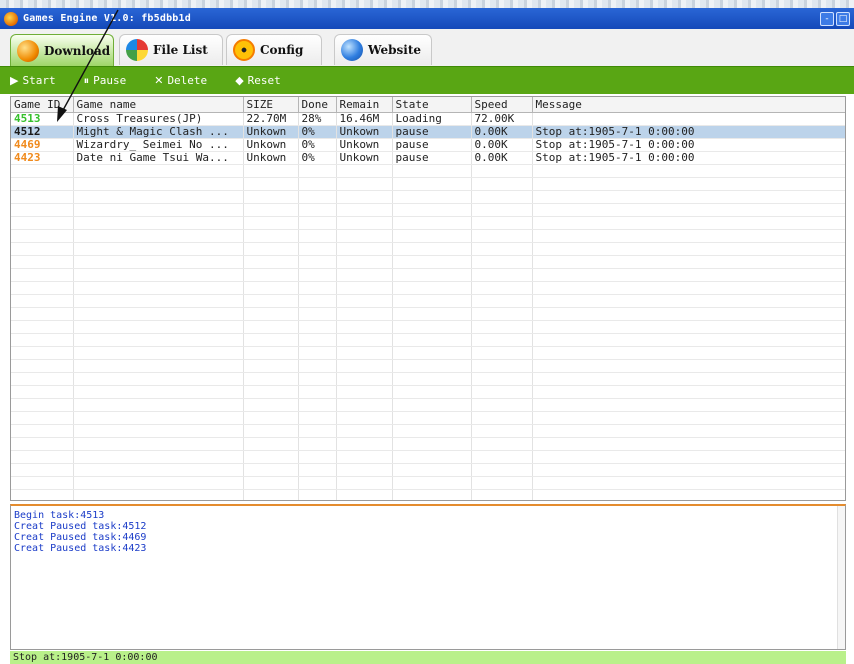  I want to click on delete-button: ✕ Delete, so click(180, 80).